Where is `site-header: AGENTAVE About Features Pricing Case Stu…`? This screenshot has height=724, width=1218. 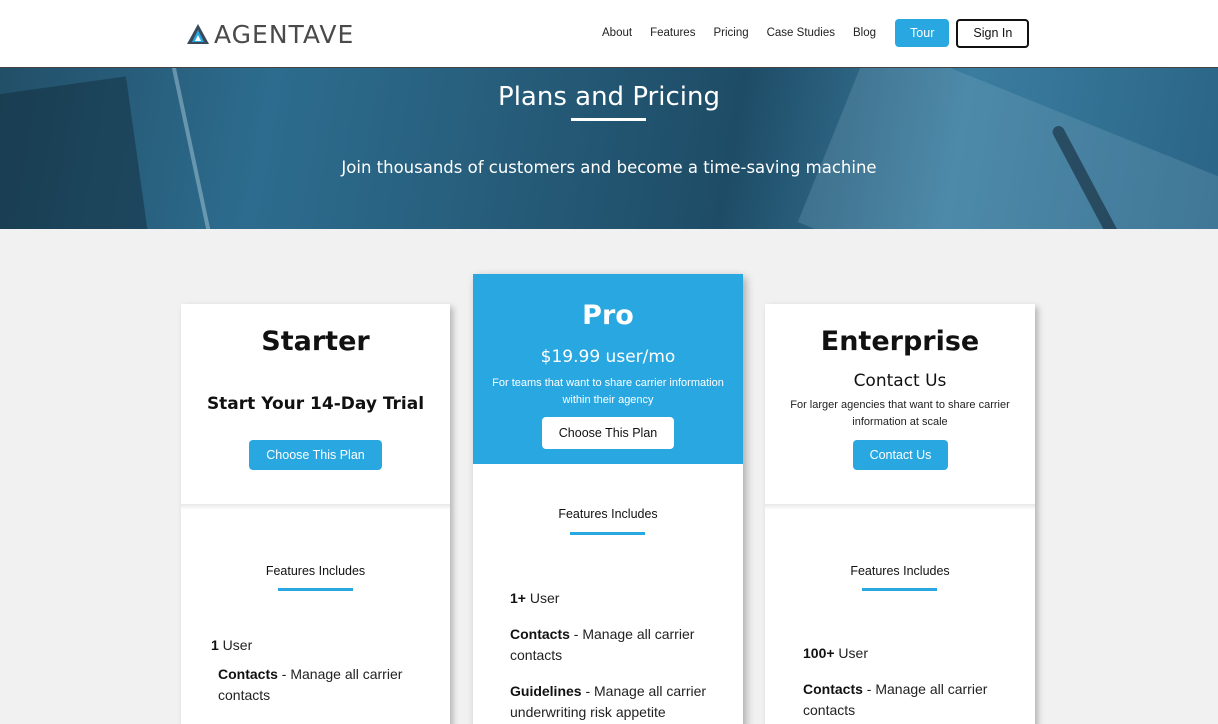
site-header: AGENTAVE About Features Pricing Case Stu… is located at coordinates (609, 34).